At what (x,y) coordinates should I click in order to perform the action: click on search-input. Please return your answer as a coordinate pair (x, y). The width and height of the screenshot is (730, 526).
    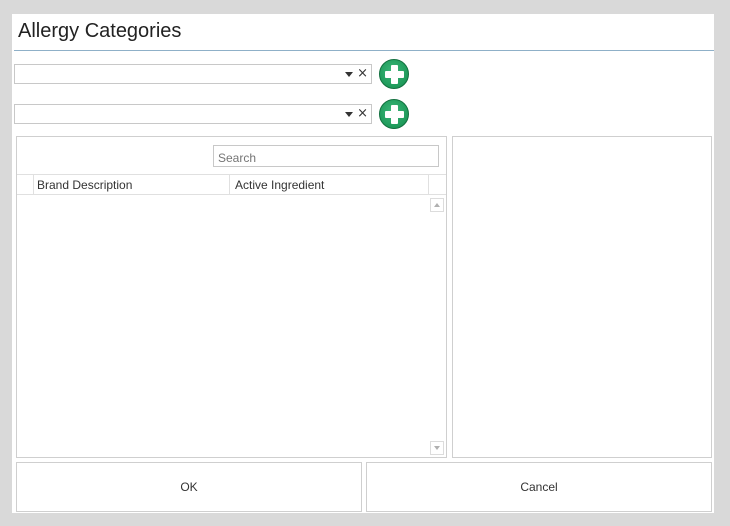
    Looking at the image, I should click on (326, 156).